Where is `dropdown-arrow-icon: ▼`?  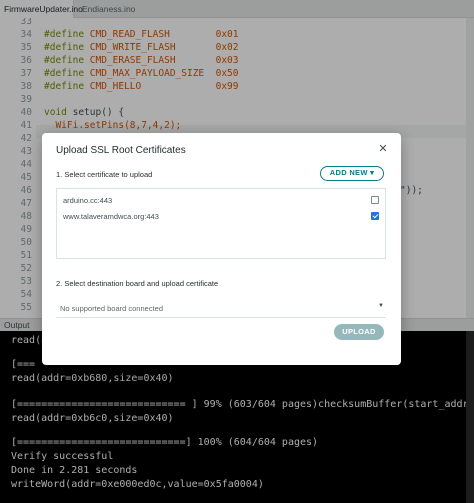 dropdown-arrow-icon: ▼ is located at coordinates (381, 306).